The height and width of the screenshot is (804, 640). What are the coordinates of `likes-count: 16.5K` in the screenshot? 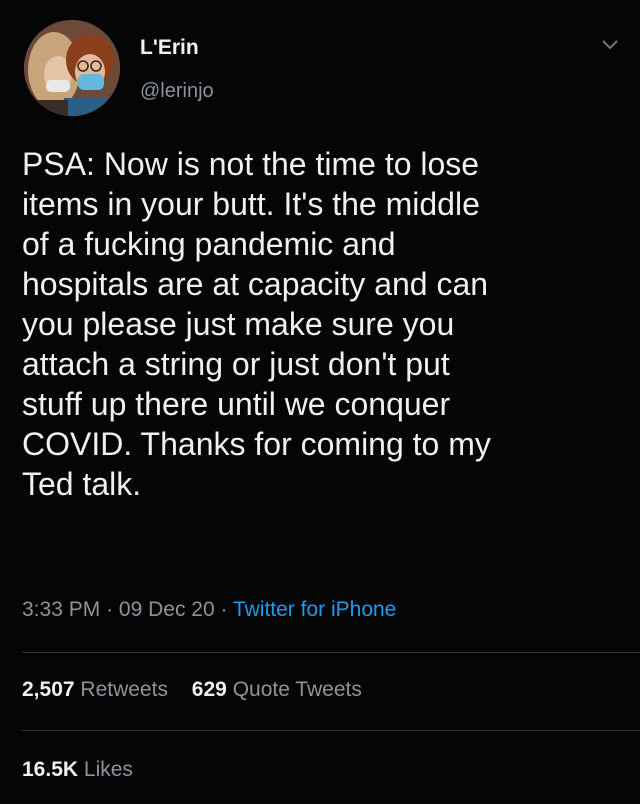 It's located at (50, 769).